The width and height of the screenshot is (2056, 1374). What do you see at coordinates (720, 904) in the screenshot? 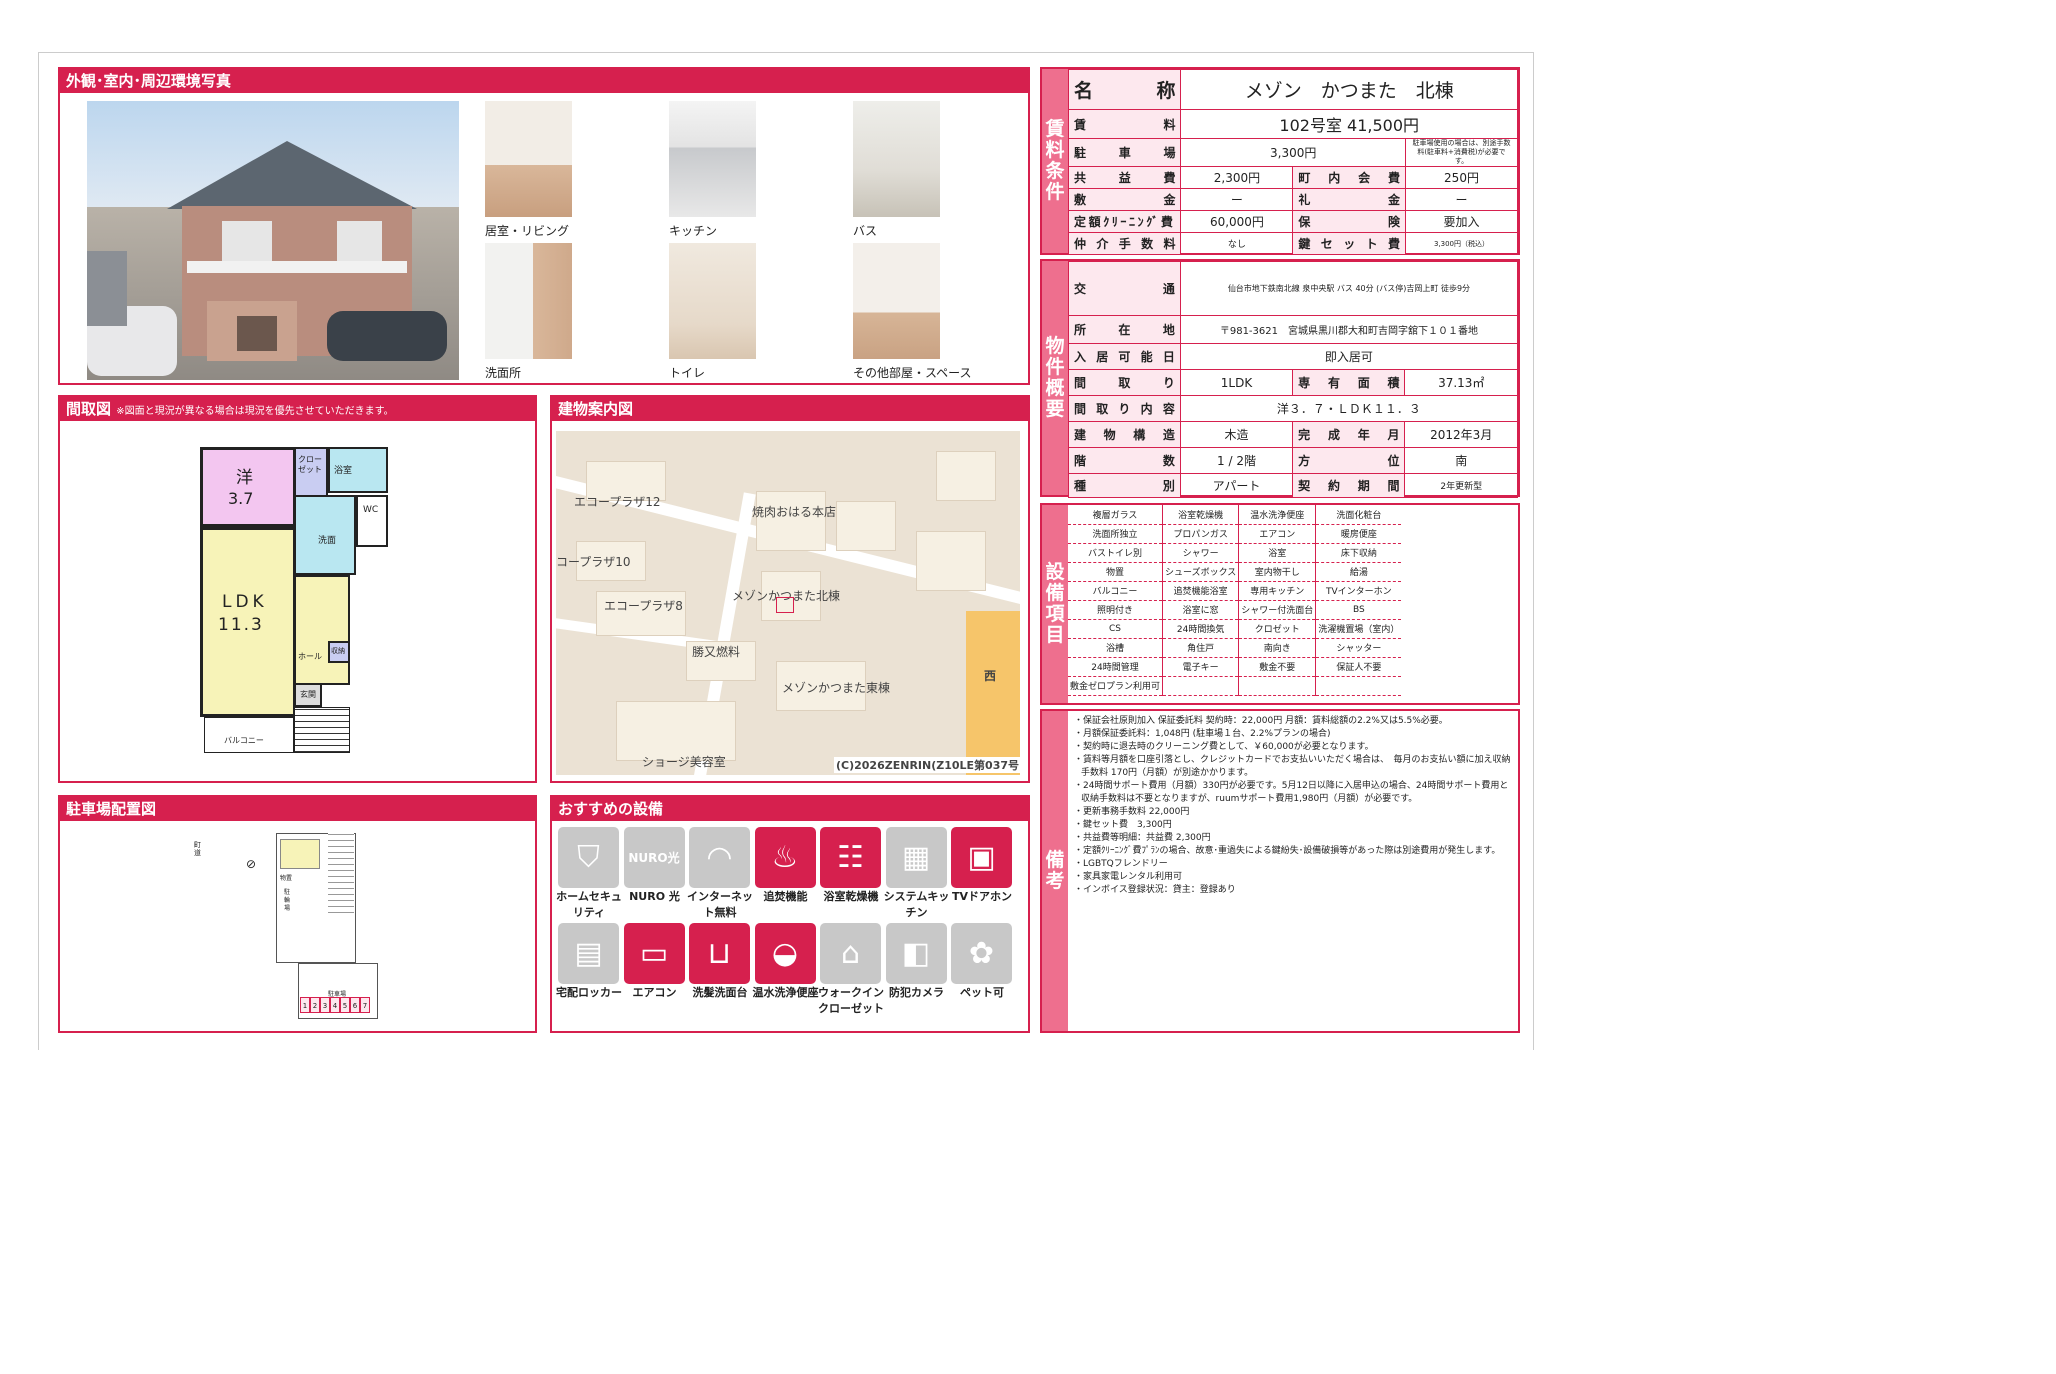
I see `recommended-label: インターネット無料` at bounding box center [720, 904].